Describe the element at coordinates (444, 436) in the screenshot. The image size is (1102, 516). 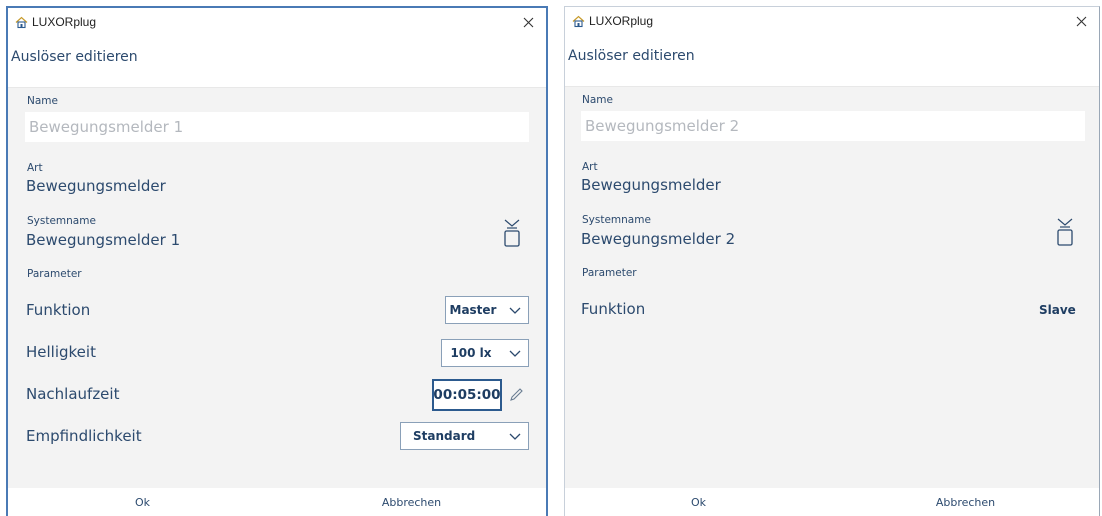
I see `empfindlichkeit-value: Standard` at that location.